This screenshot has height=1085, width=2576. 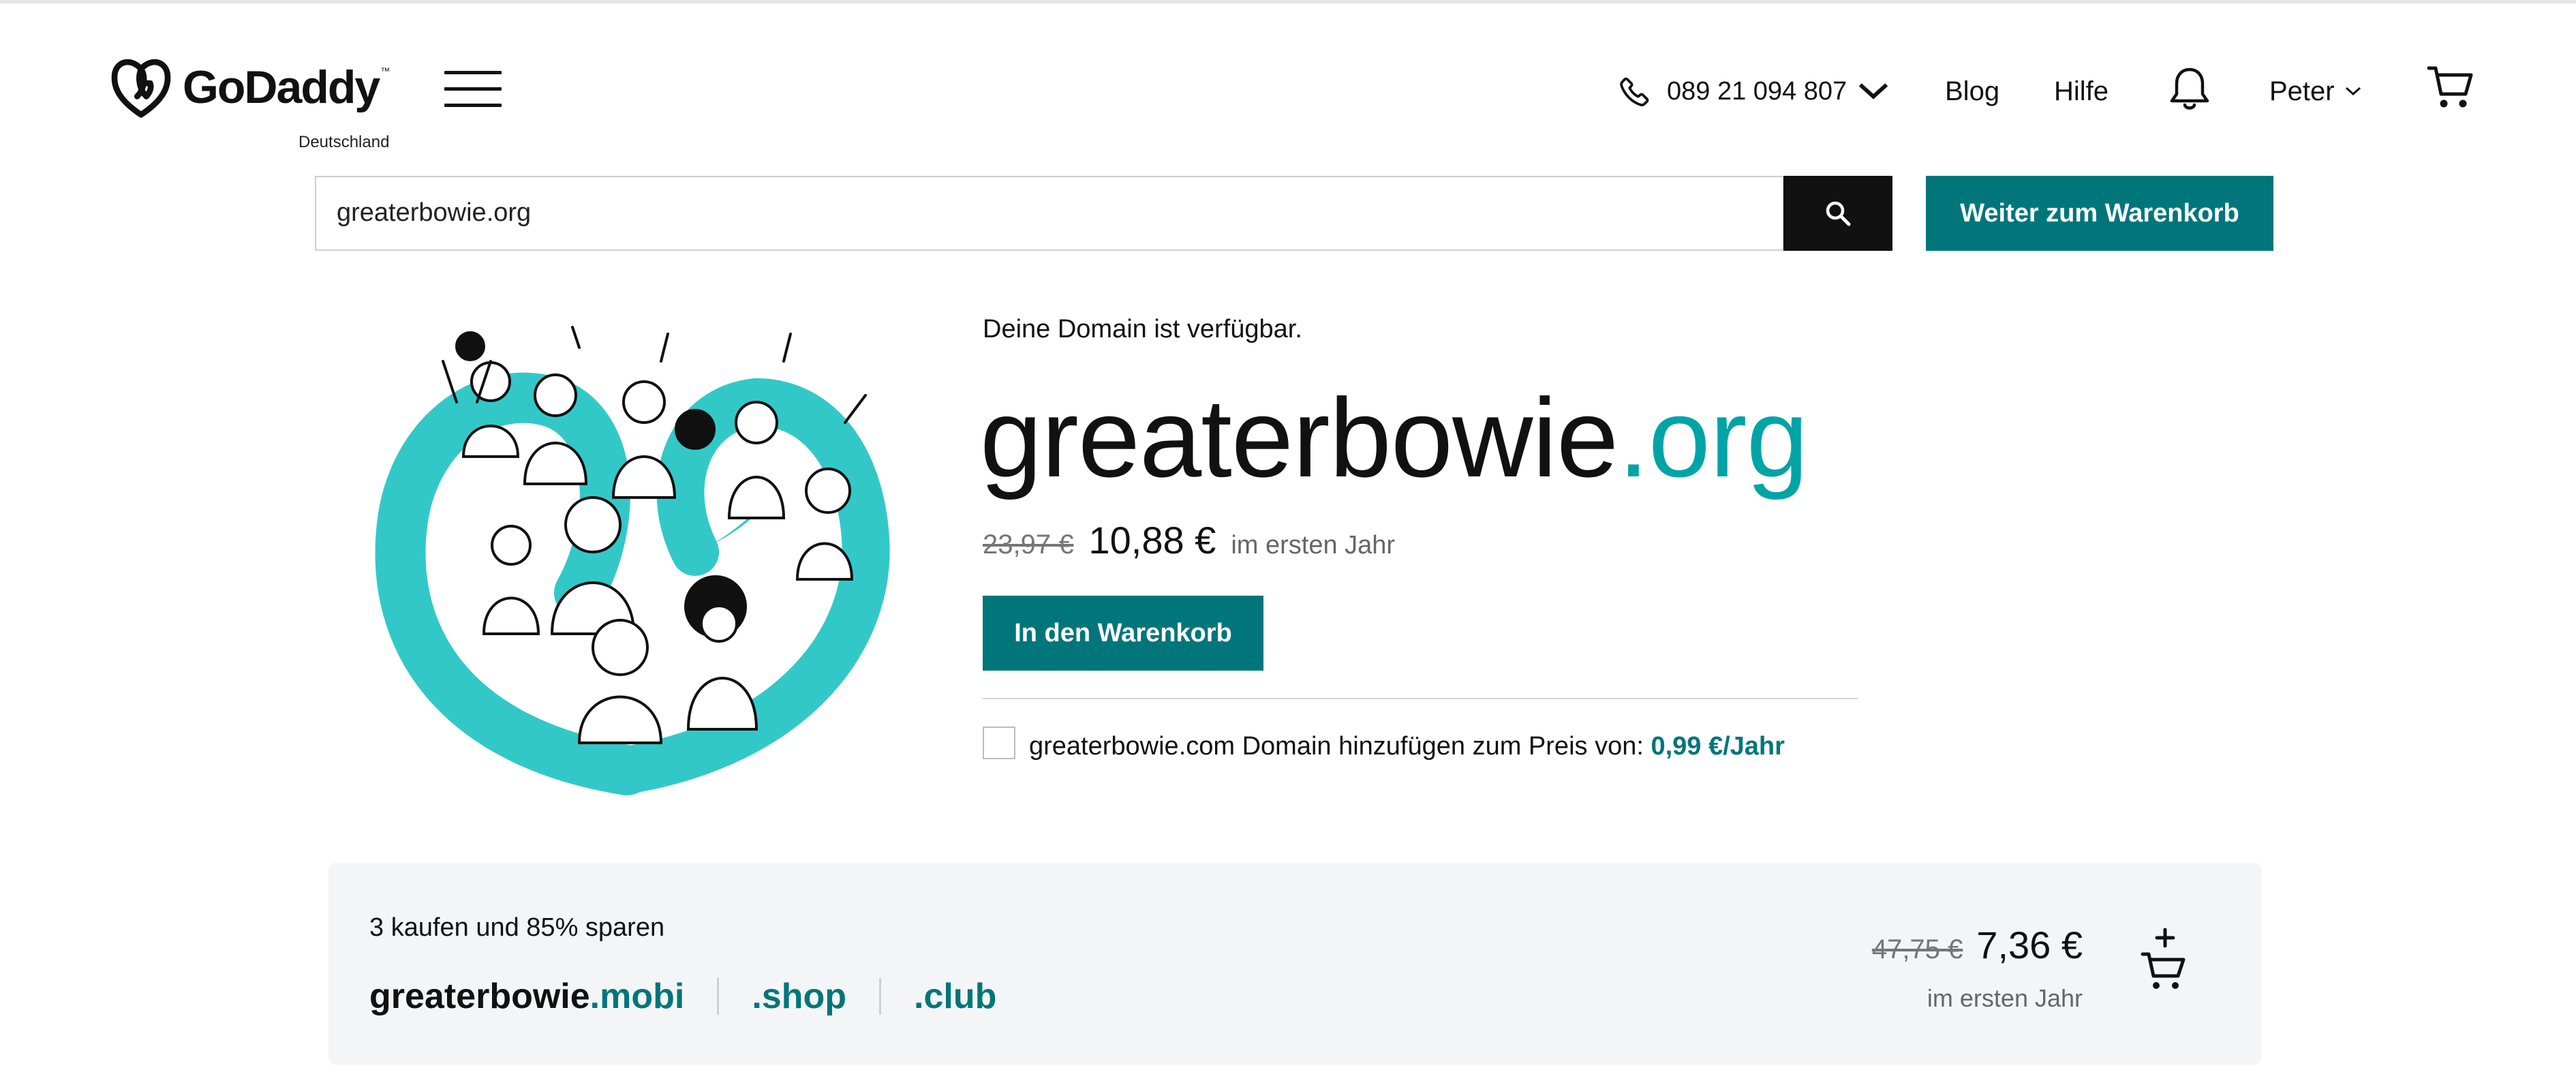 What do you see at coordinates (1635, 91) in the screenshot?
I see `phone-icon` at bounding box center [1635, 91].